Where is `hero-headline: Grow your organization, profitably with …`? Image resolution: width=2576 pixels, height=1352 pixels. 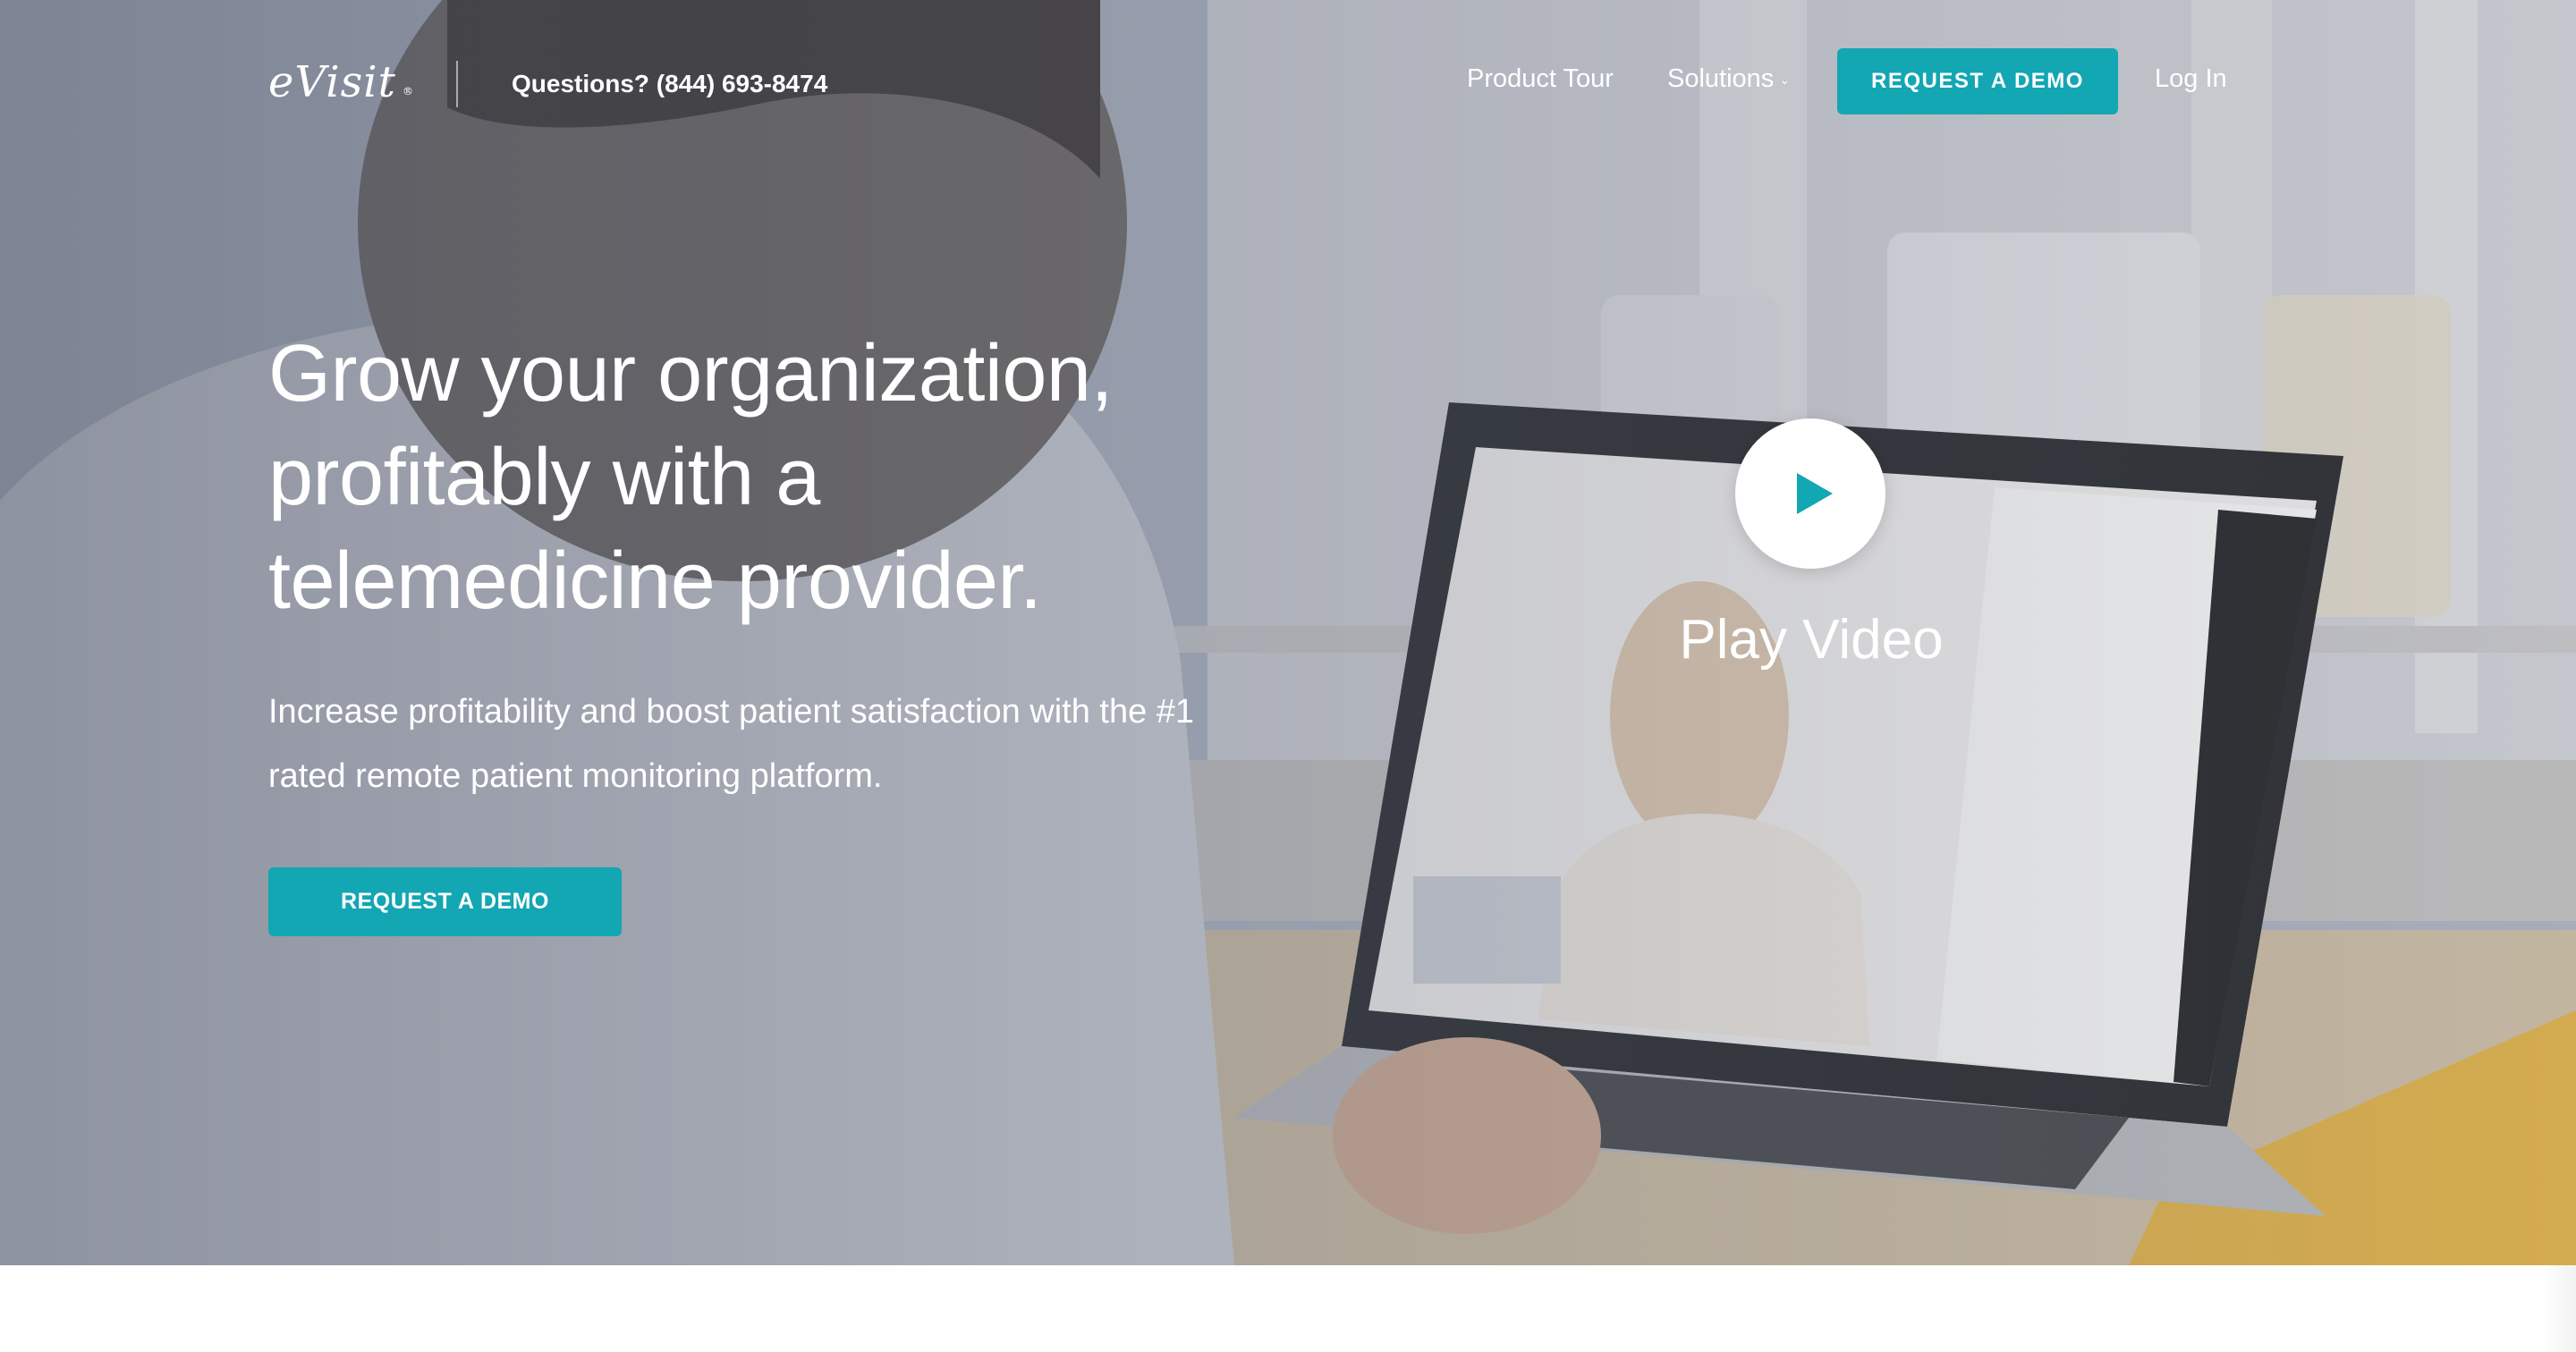 hero-headline: Grow your organization, profitably with … is located at coordinates (849, 477).